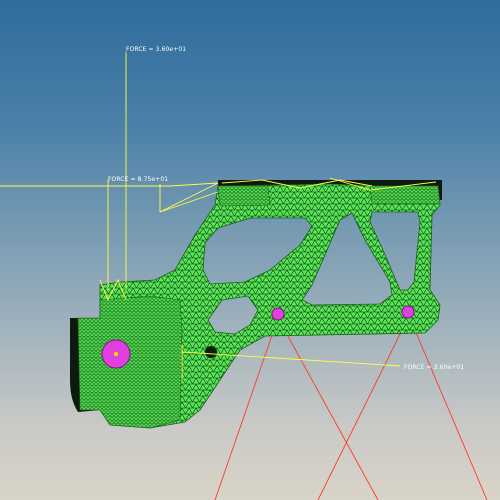  I want to click on constraint-hole-right, so click(408, 312).